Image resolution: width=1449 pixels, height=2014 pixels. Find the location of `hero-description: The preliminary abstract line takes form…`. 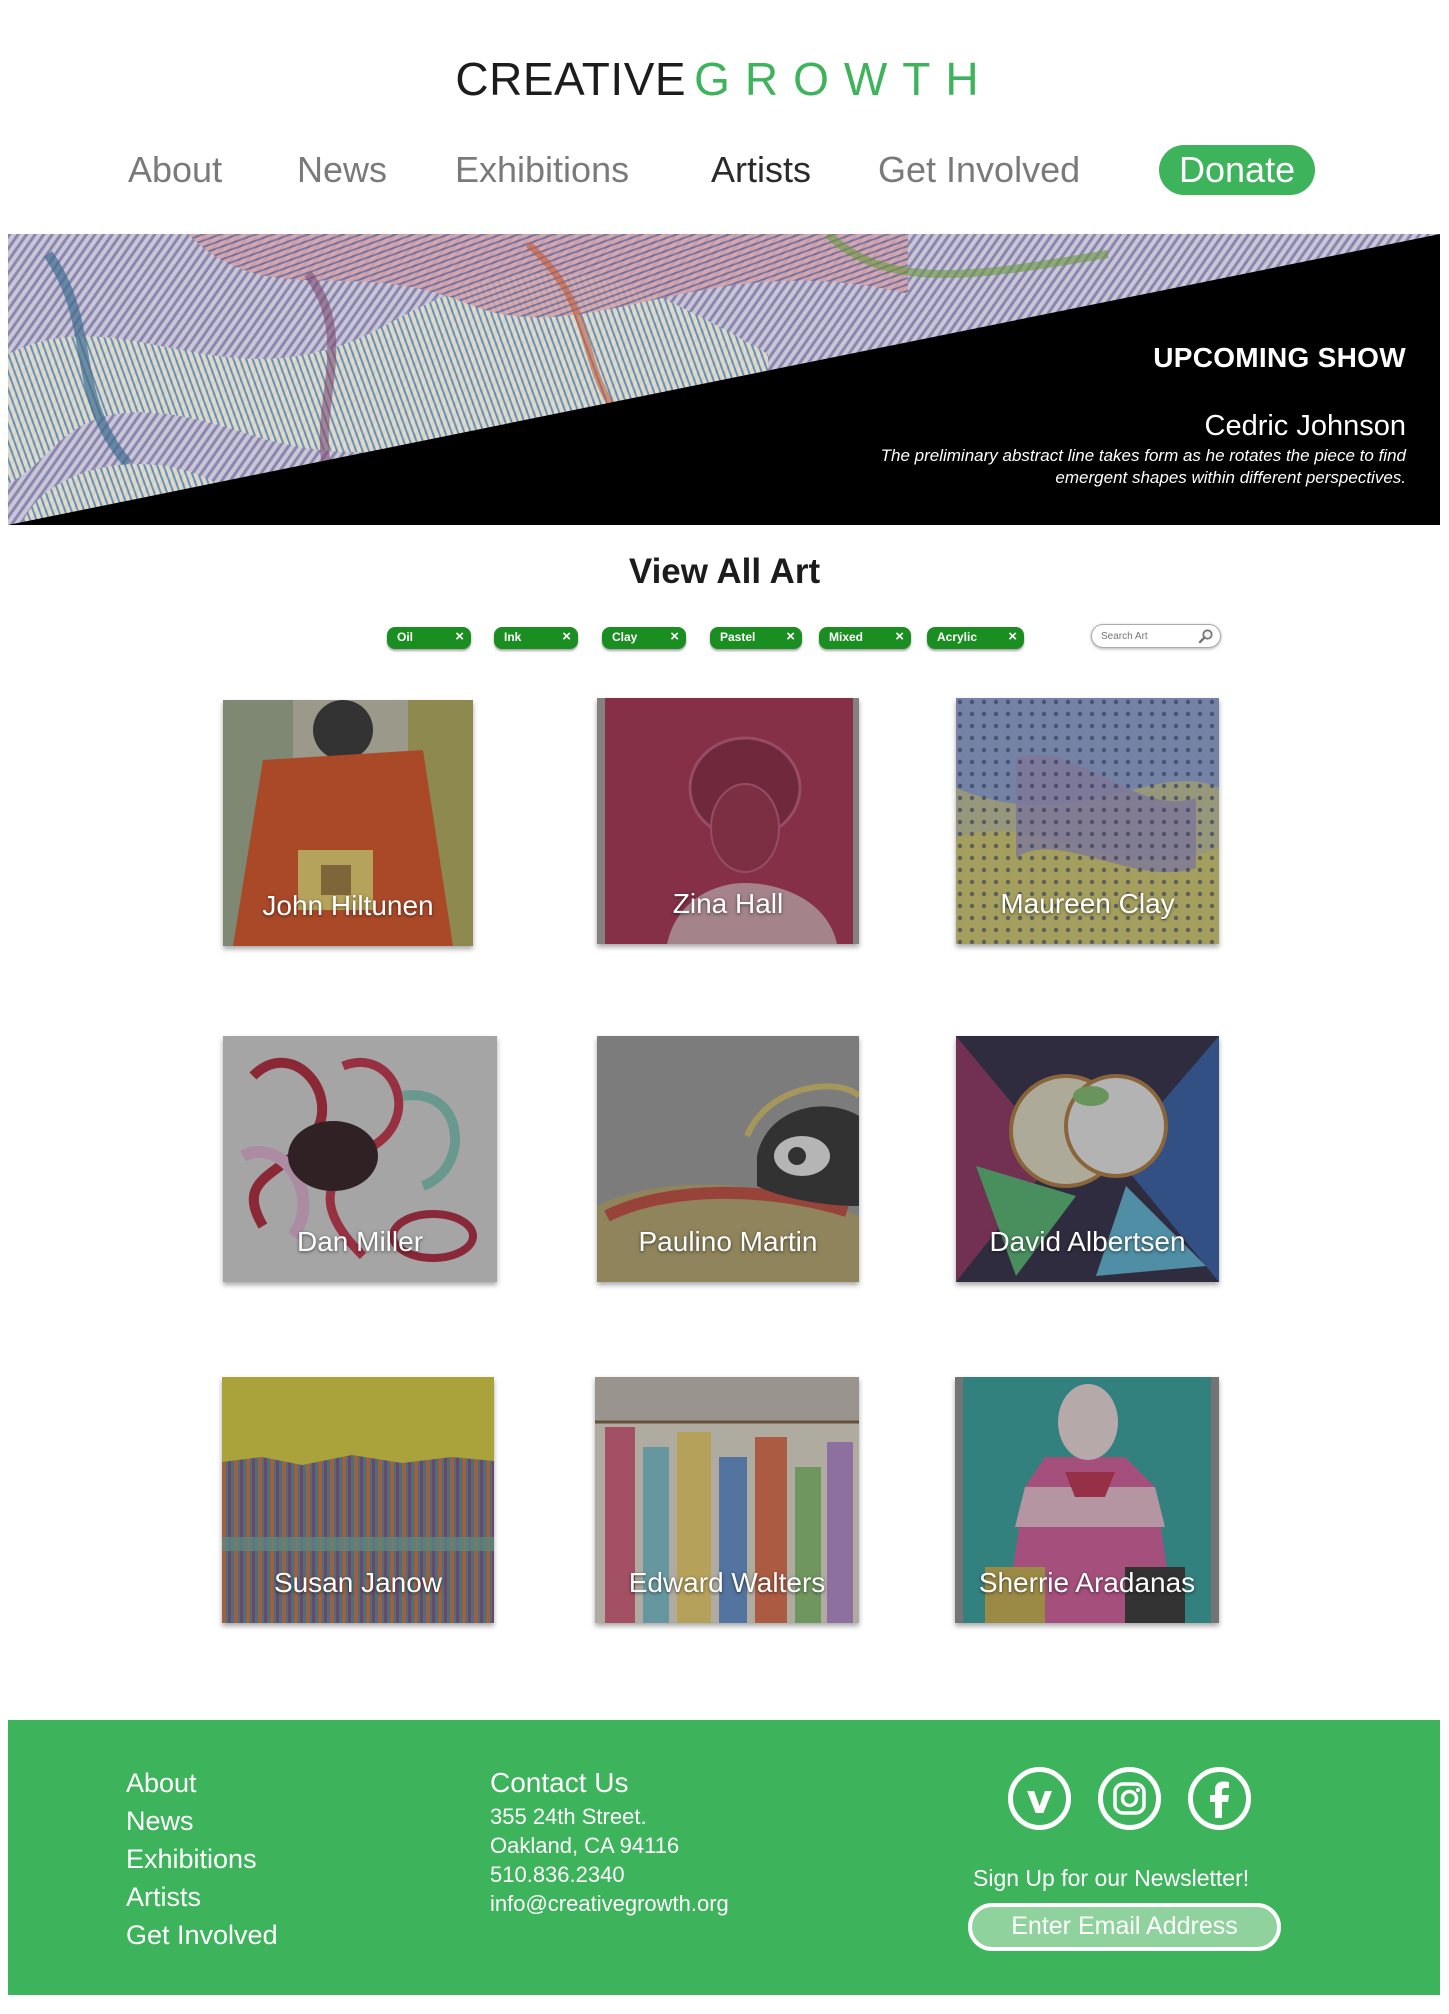

hero-description: The preliminary abstract line takes form… is located at coordinates (1143, 466).